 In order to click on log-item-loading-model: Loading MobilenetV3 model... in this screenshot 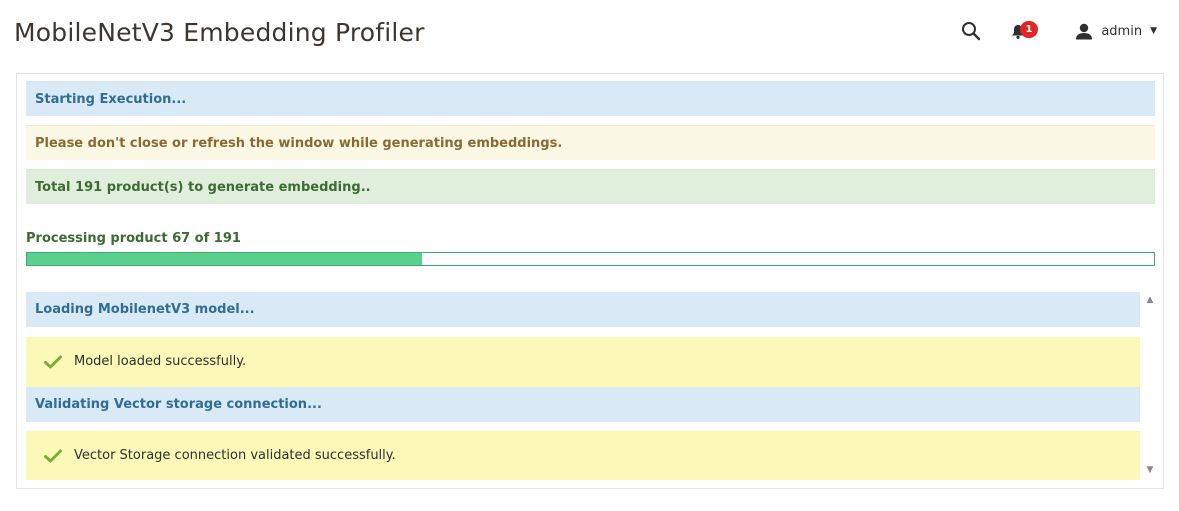, I will do `click(583, 309)`.